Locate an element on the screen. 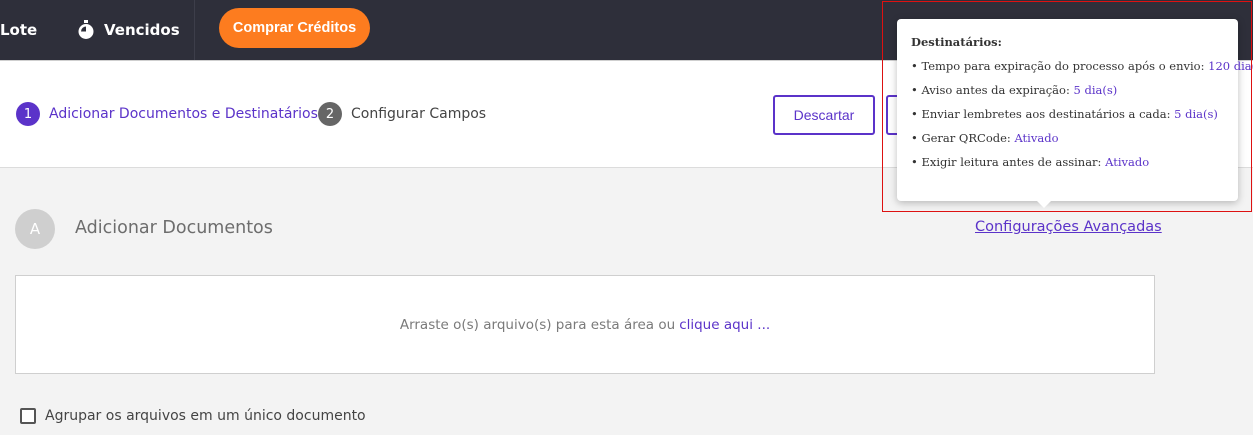 The width and height of the screenshot is (1253, 435). tooltip-line-warning: • Aviso antes da expiração: 5 dia(s) is located at coordinates (1067, 90).